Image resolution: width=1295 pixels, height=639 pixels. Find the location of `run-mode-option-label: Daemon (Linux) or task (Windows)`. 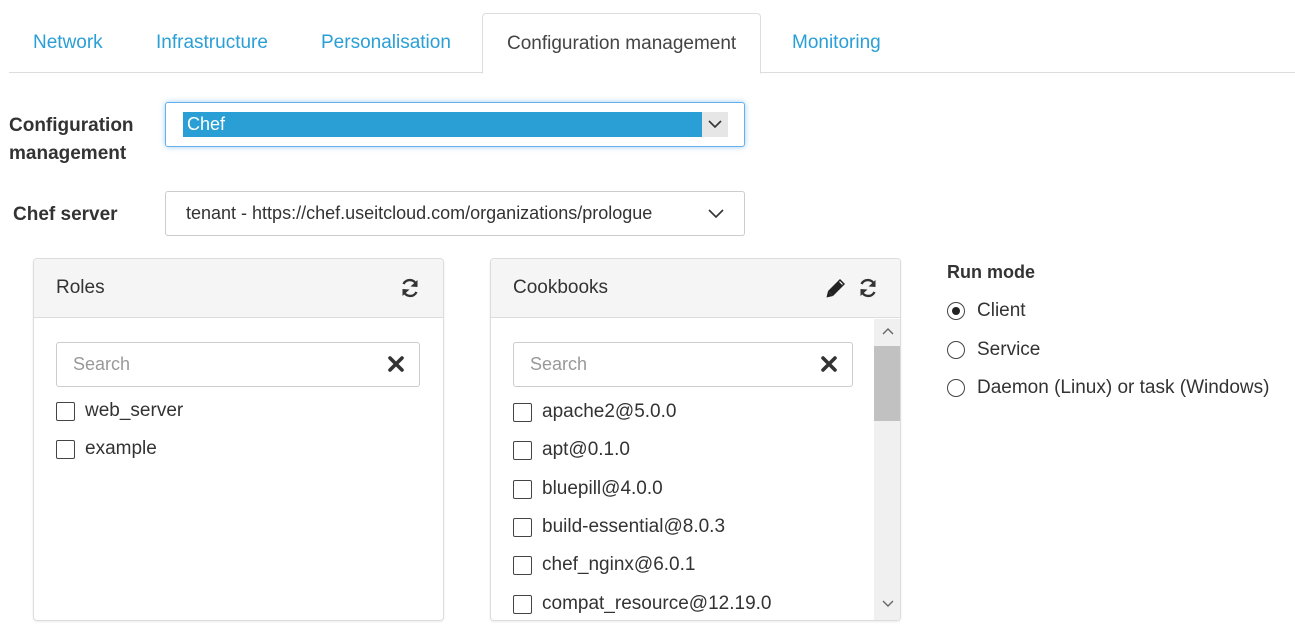

run-mode-option-label: Daemon (Linux) or task (Windows) is located at coordinates (1123, 387).